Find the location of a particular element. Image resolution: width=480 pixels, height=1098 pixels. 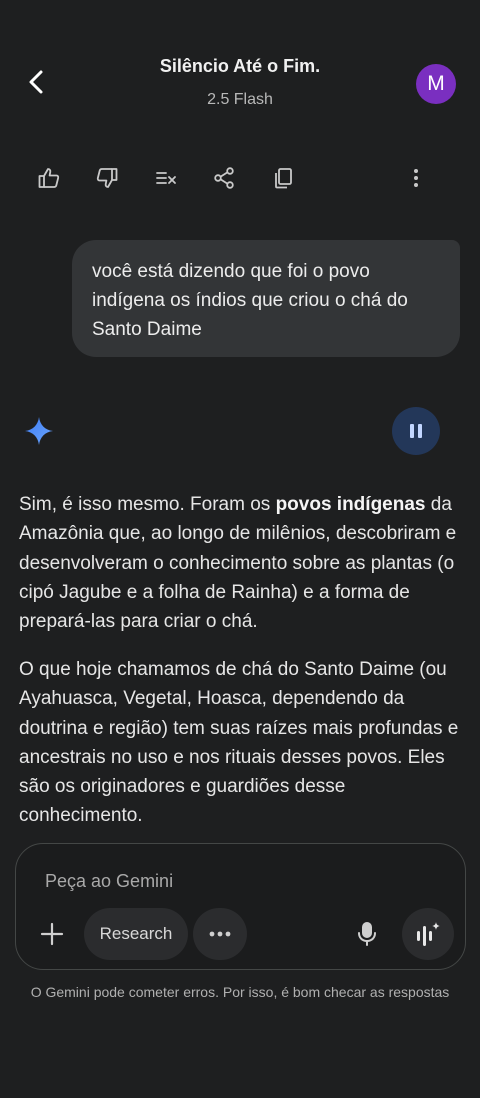

more-tools-button is located at coordinates (220, 934).